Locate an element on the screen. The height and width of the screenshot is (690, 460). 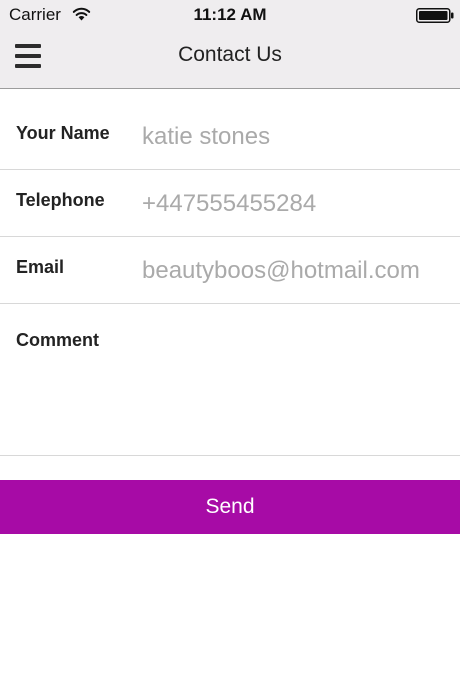
clock: 11:12 AM is located at coordinates (230, 14).